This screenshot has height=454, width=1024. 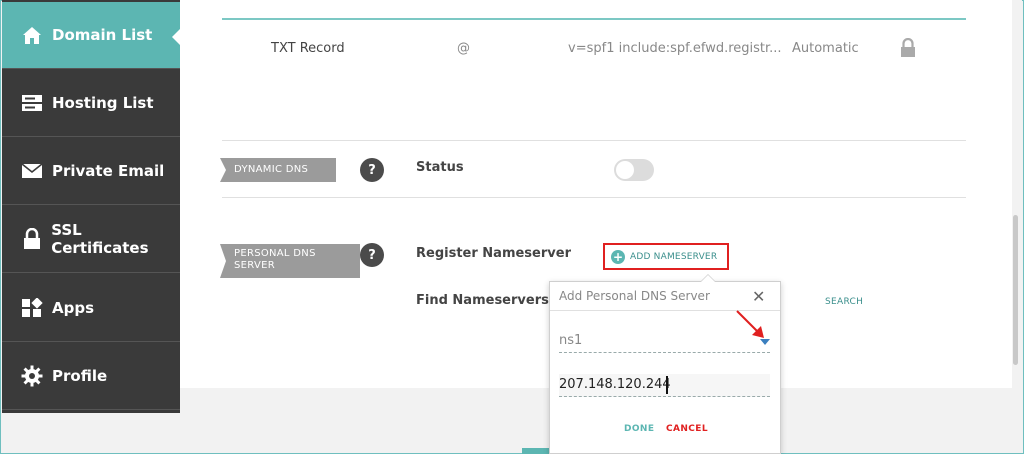 I want to click on dynamic-dns-toggle, so click(x=634, y=170).